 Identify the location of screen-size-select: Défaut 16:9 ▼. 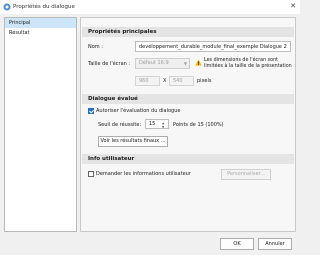
(162, 63).